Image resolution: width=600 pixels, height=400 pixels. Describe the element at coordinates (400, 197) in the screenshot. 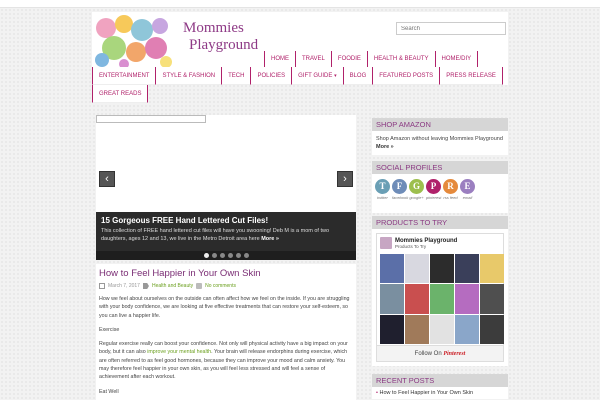

I see `social-label: facebook` at that location.